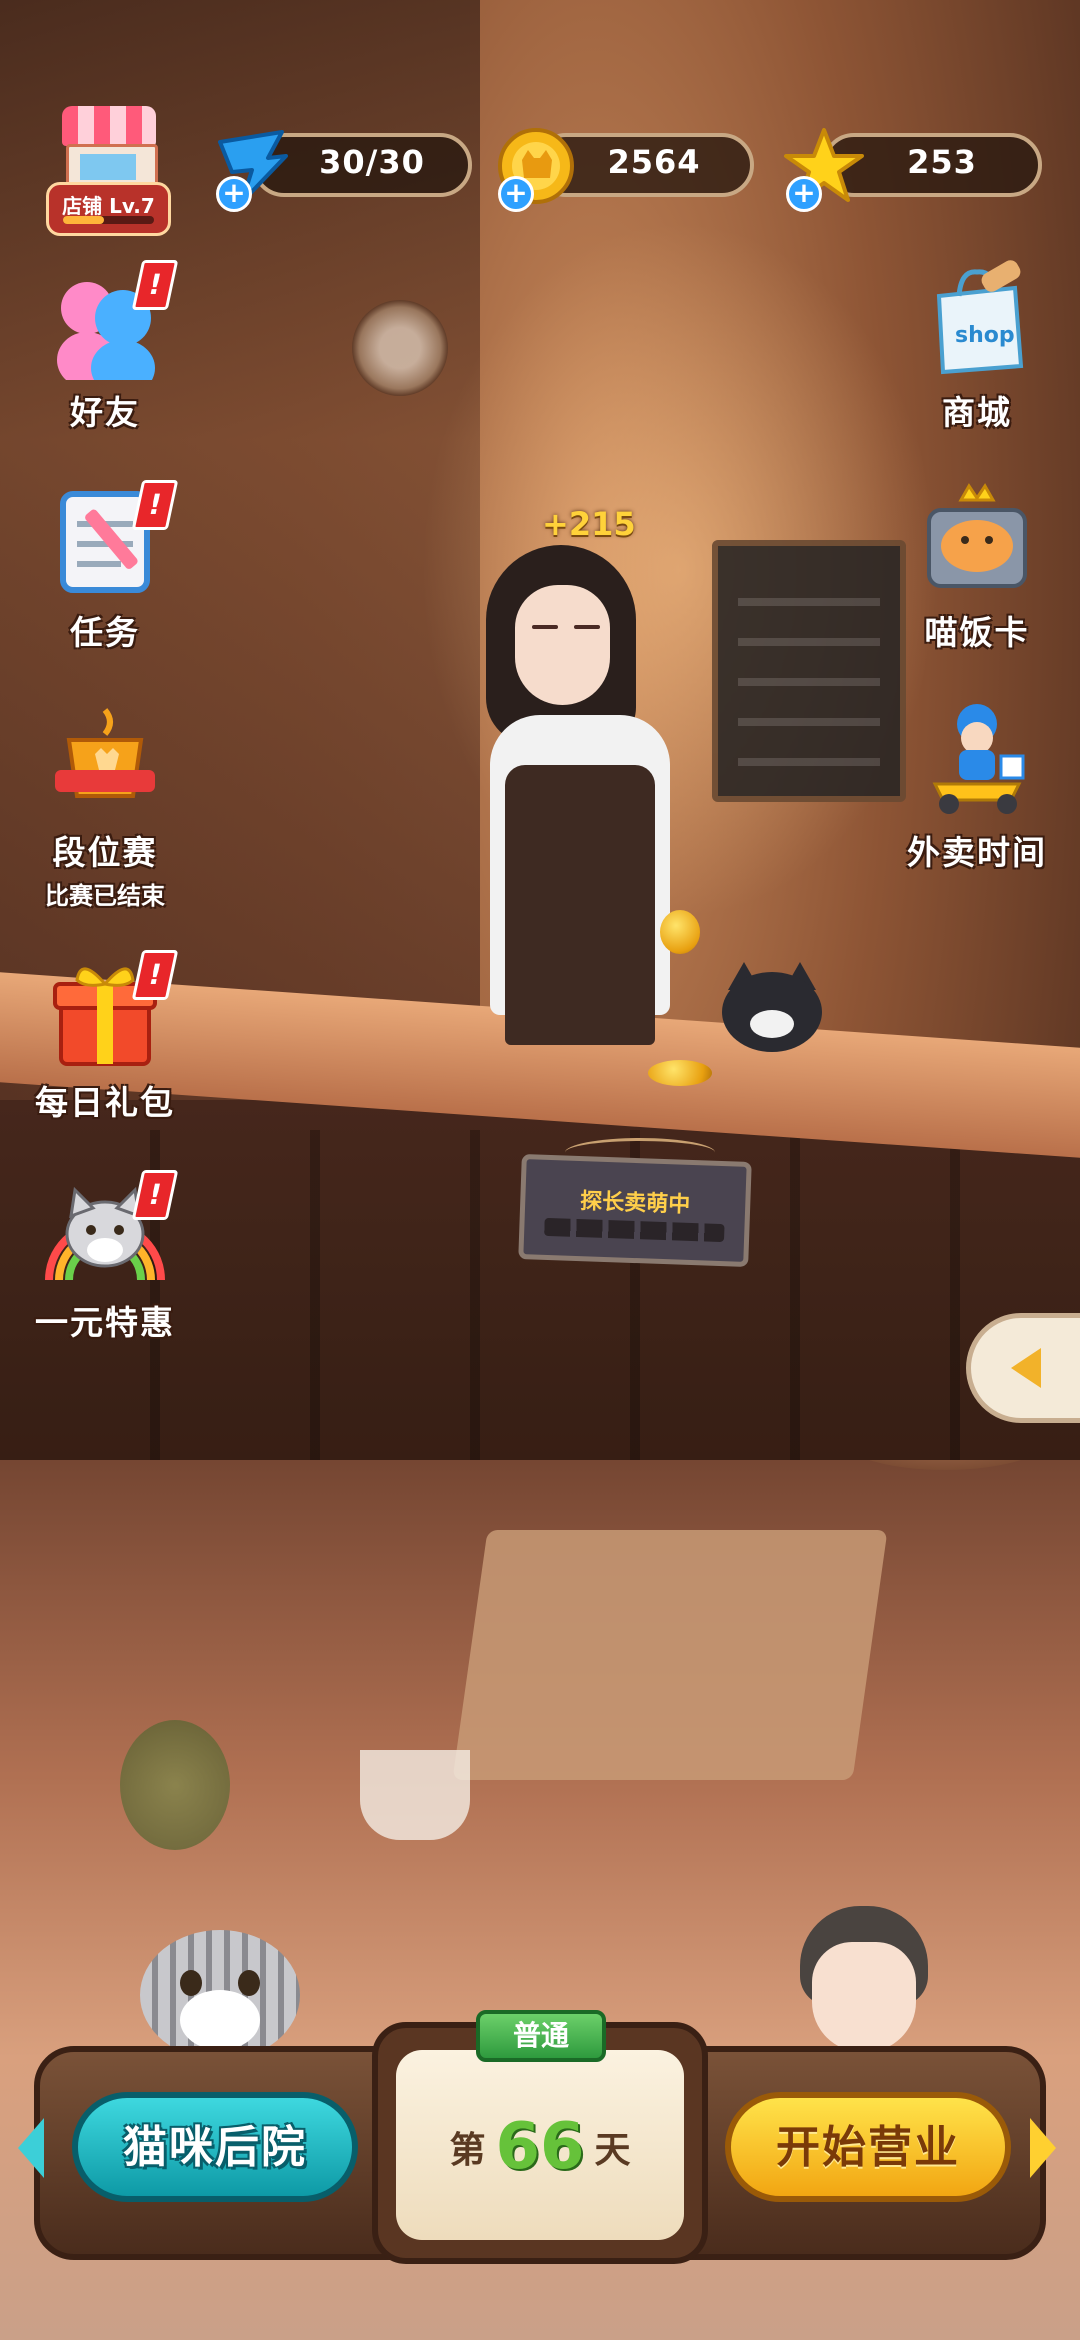 Image resolution: width=1080 pixels, height=2340 pixels. Describe the element at coordinates (105, 632) in the screenshot. I see `tasks-label: 任务` at that location.